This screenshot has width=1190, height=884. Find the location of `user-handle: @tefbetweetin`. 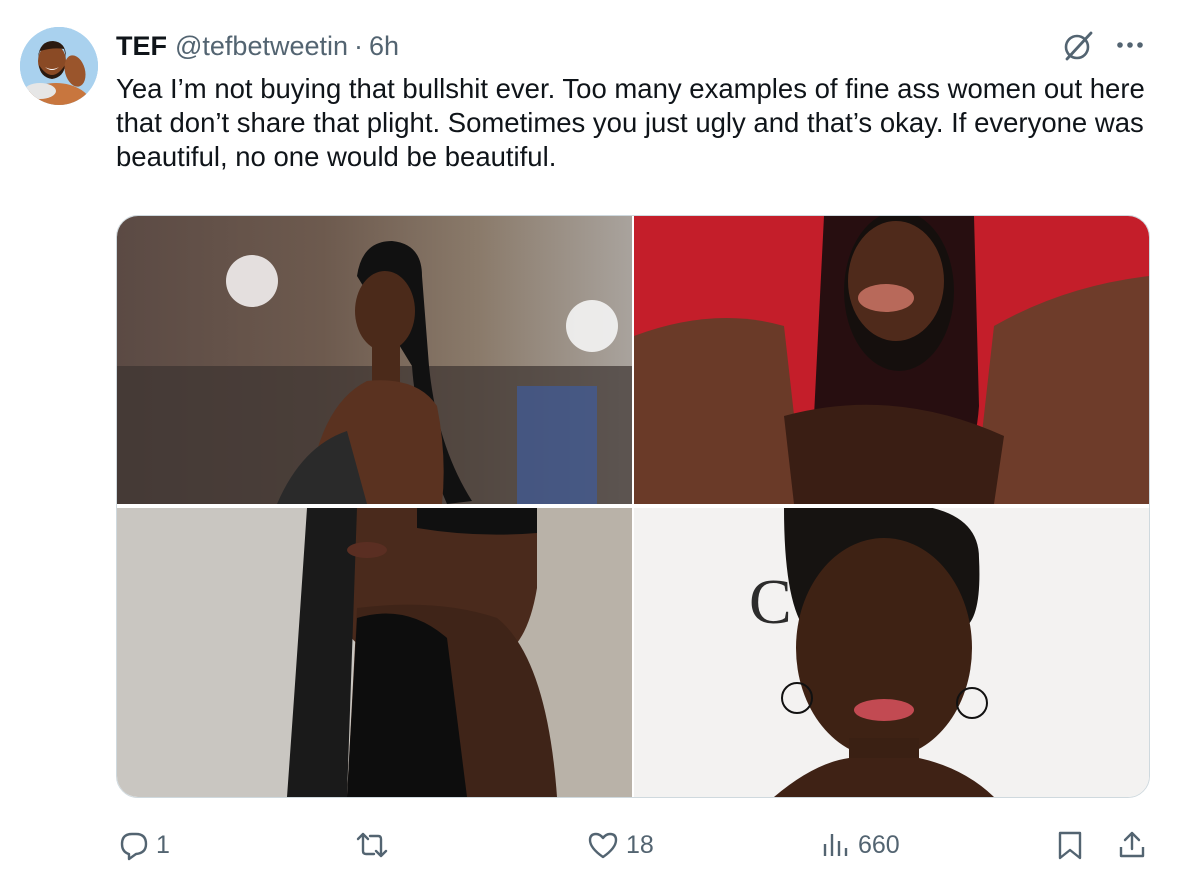

user-handle: @tefbetweetin is located at coordinates (261, 46).